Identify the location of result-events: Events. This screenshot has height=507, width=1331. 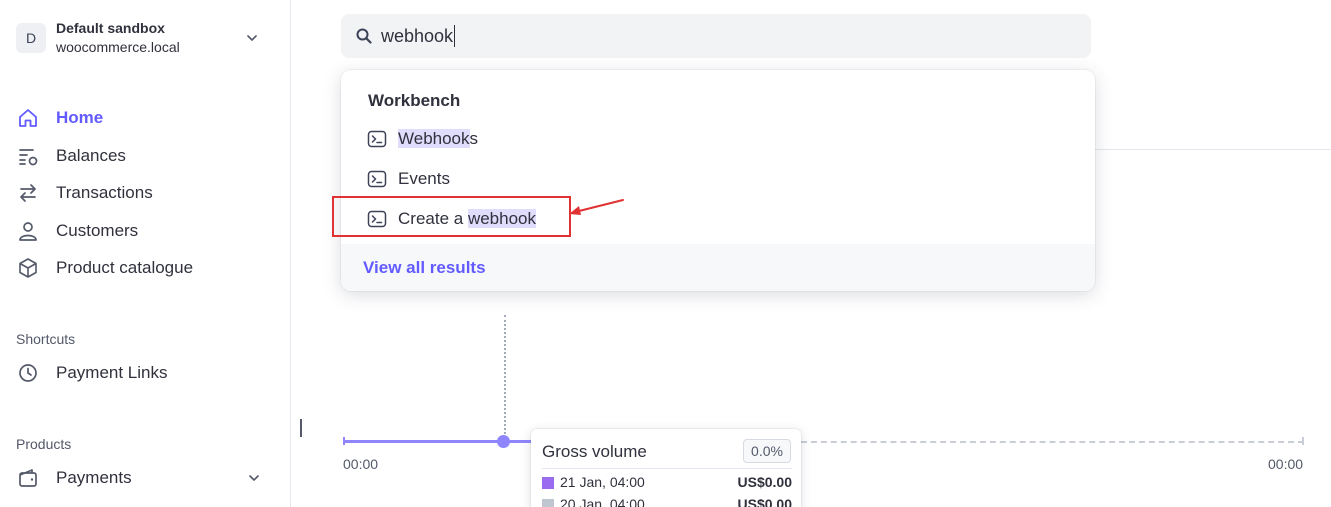
(408, 179).